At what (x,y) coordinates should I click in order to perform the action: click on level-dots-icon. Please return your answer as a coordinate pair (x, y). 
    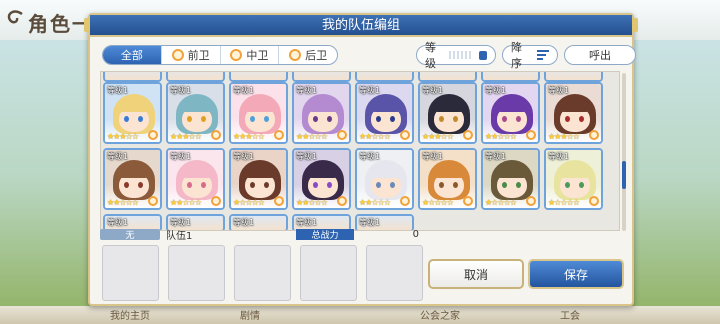
    Looking at the image, I should click on (460, 55).